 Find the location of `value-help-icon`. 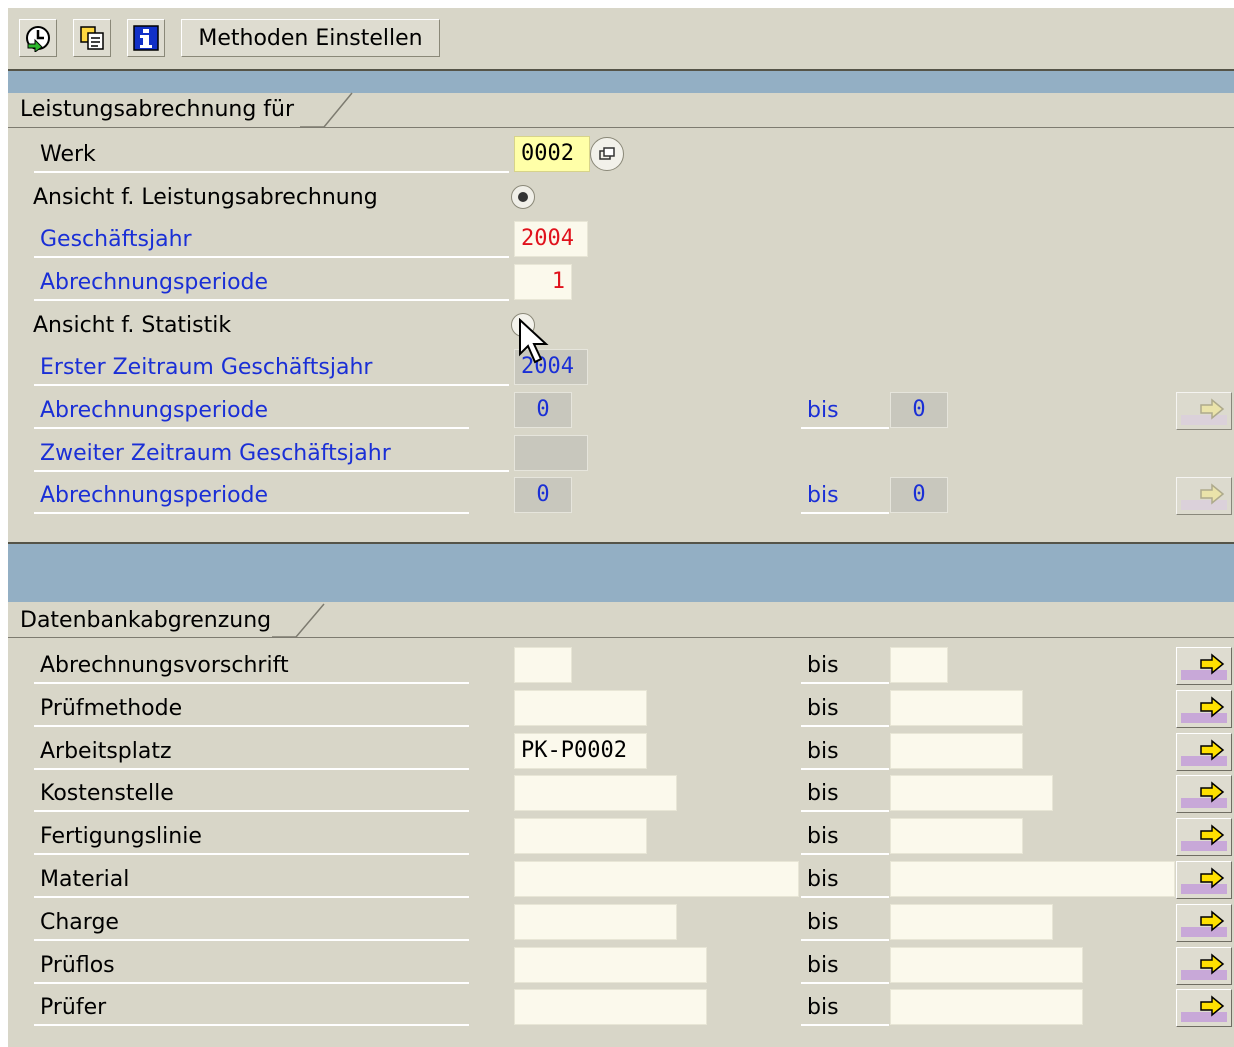

value-help-icon is located at coordinates (607, 153).